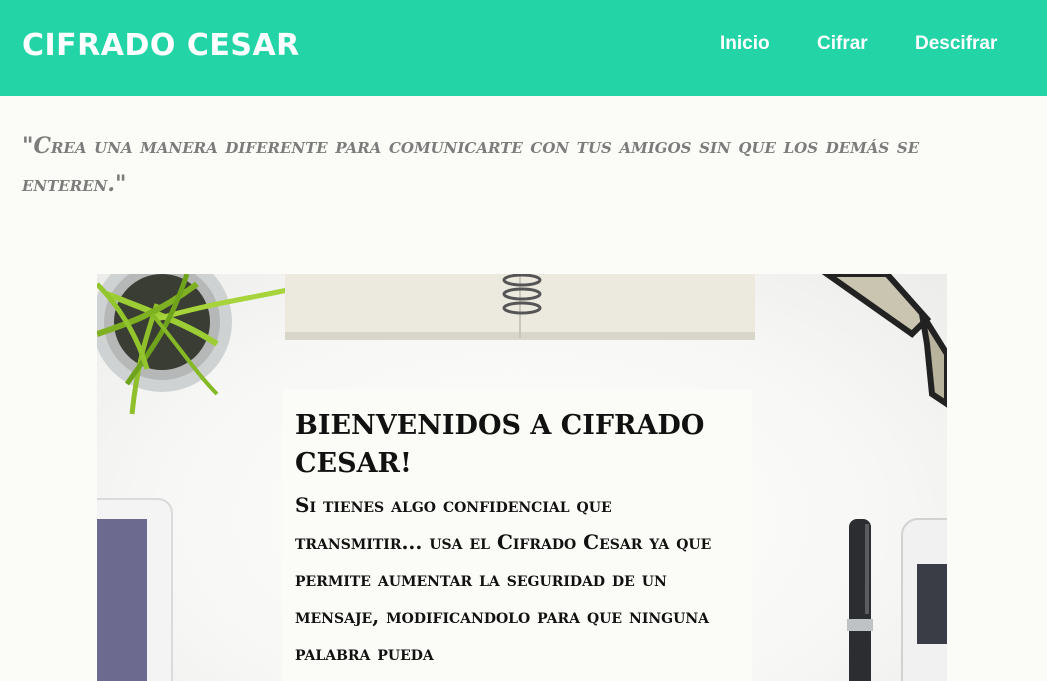  What do you see at coordinates (924, 599) in the screenshot?
I see `phone-icon` at bounding box center [924, 599].